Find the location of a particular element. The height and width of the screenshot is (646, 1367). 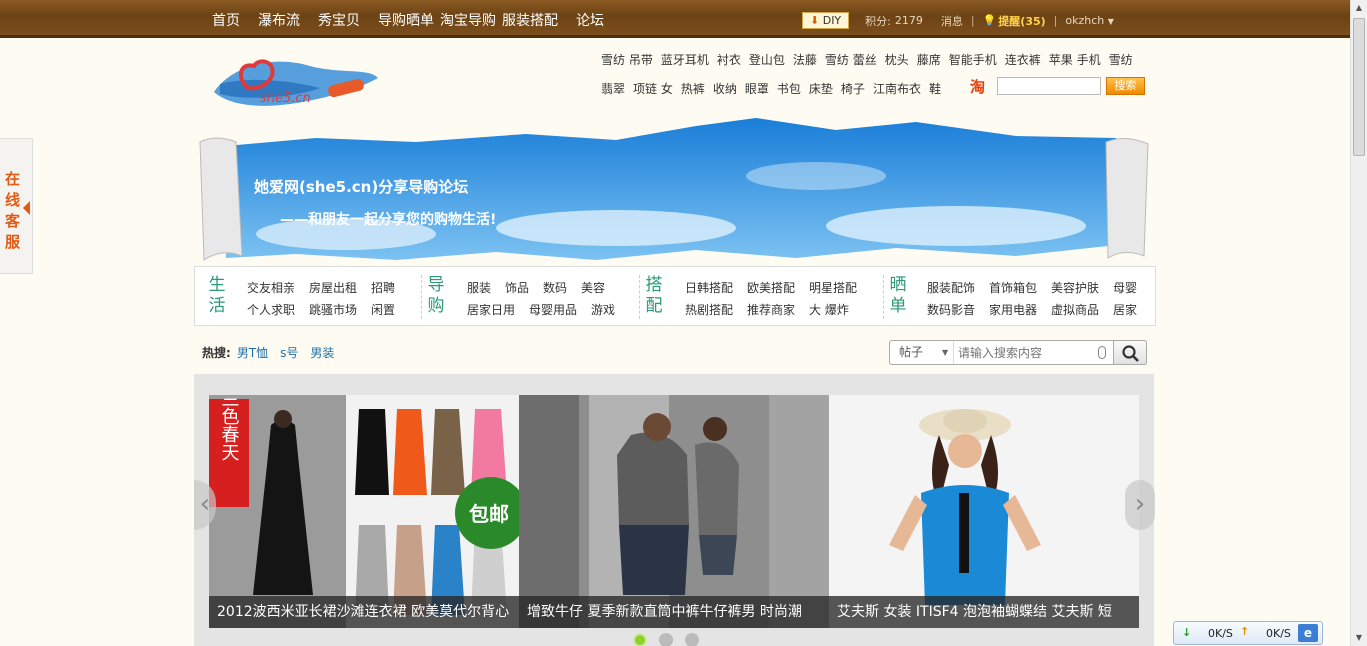

category-link: 美容护肤 is located at coordinates (1075, 288).